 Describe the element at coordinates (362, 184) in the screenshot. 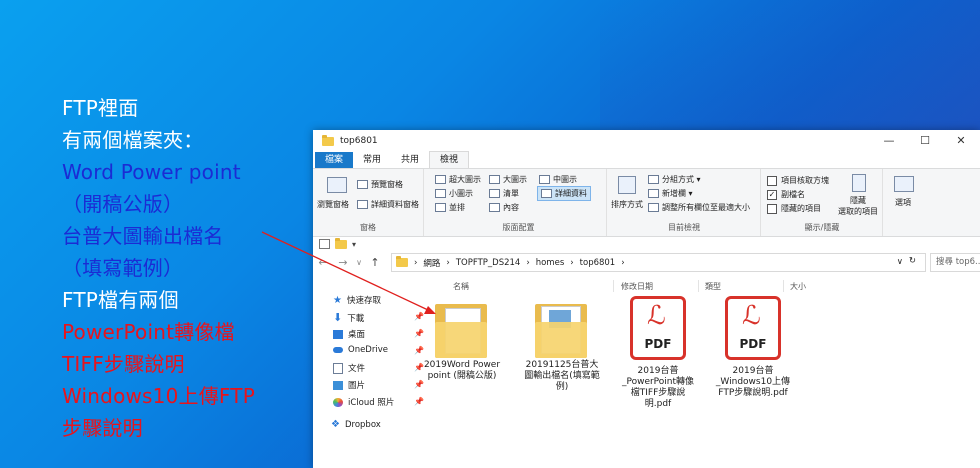

I see `preview-pane-icon` at that location.